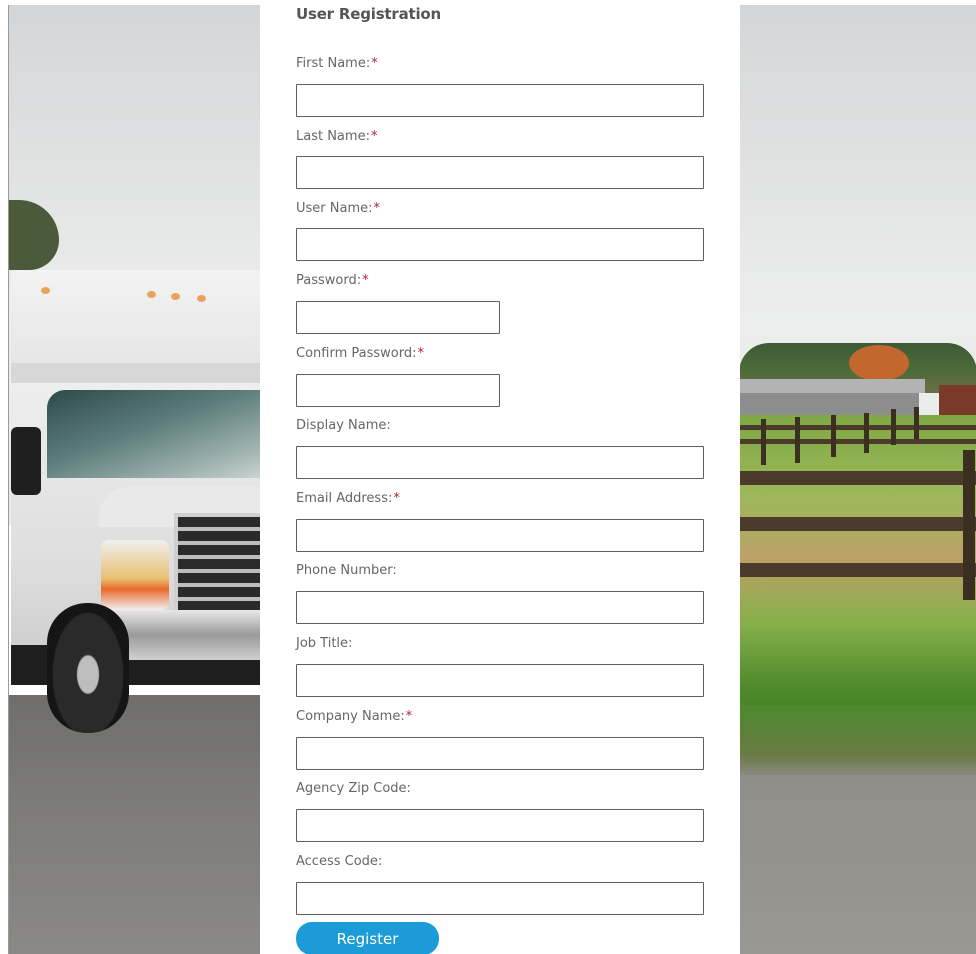 The width and height of the screenshot is (976, 954). Describe the element at coordinates (879, 363) in the screenshot. I see `background-autumn-tree` at that location.